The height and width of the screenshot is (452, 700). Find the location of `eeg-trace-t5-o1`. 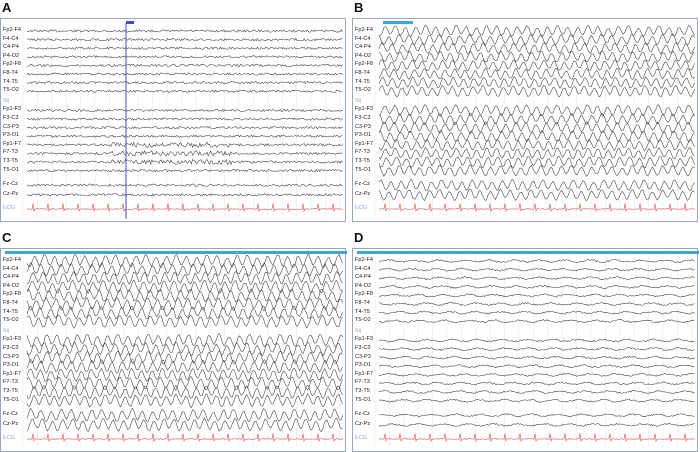

eeg-trace-t5-o1 is located at coordinates (536, 400).